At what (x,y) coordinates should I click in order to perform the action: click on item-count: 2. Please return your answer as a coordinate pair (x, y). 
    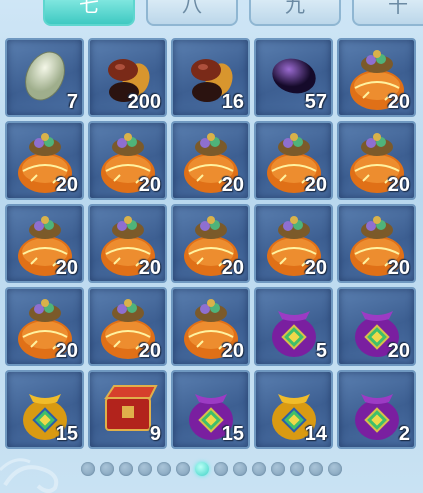
    Looking at the image, I should click on (404, 434).